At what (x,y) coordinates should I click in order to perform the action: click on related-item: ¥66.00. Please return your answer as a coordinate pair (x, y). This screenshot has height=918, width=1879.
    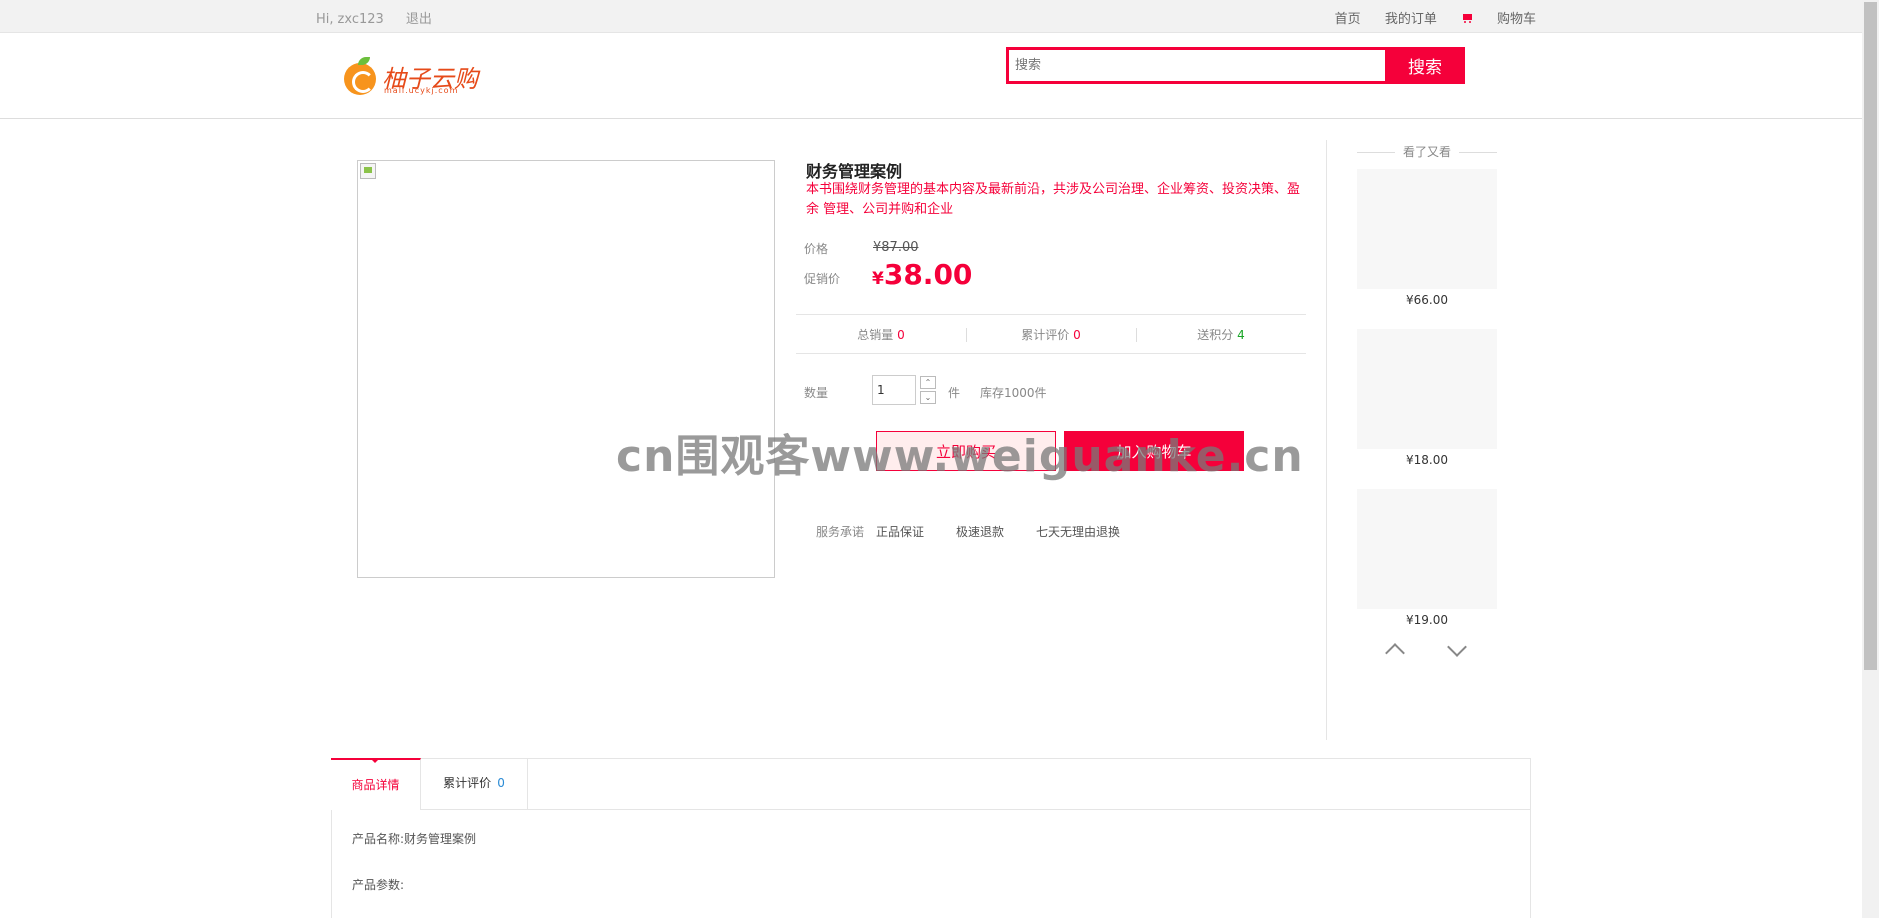
    Looking at the image, I should click on (1427, 238).